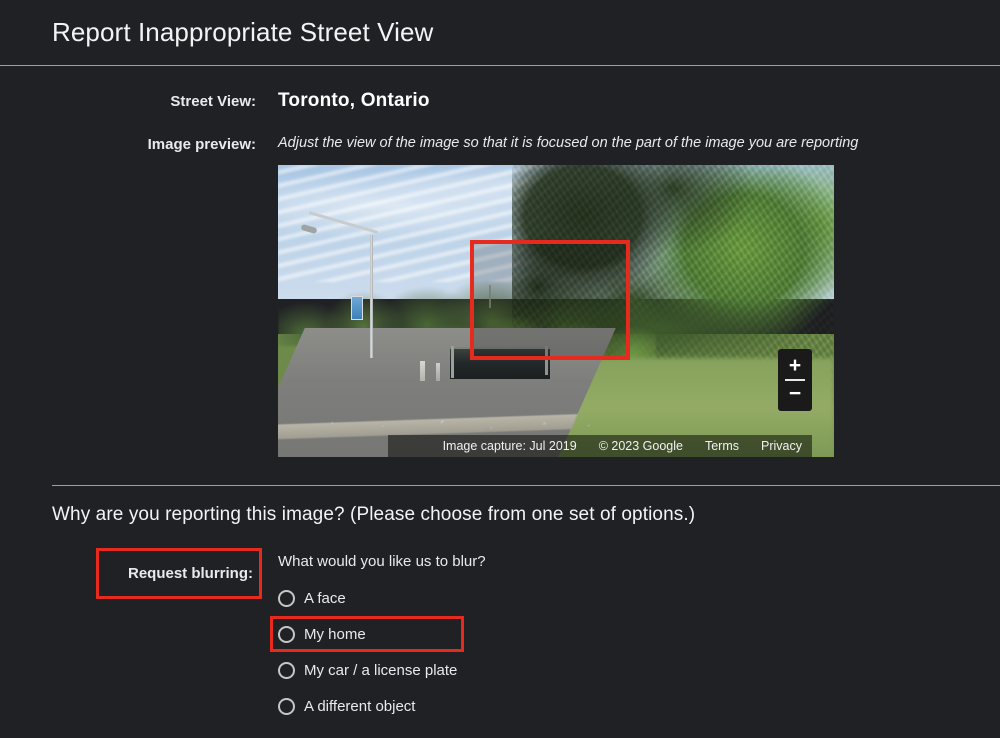 This screenshot has height=738, width=1000. I want to click on blue-roadside-sign, so click(357, 308).